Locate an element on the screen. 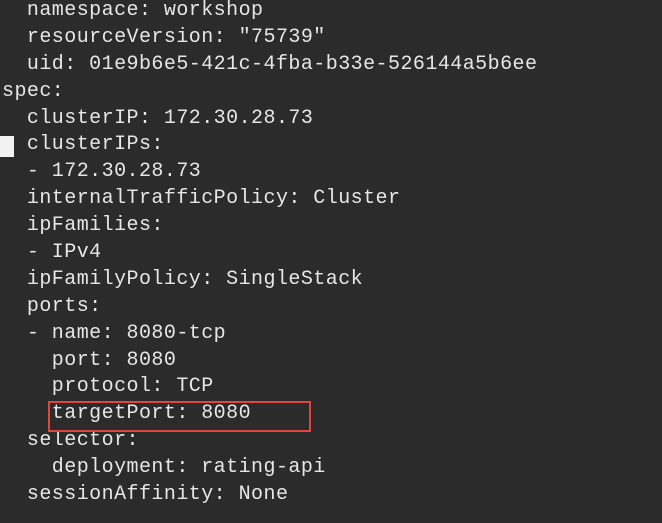 The image size is (662, 523). yaml-line-cluster-ip: clusterIP: 172.30.28.73 is located at coordinates (158, 118).